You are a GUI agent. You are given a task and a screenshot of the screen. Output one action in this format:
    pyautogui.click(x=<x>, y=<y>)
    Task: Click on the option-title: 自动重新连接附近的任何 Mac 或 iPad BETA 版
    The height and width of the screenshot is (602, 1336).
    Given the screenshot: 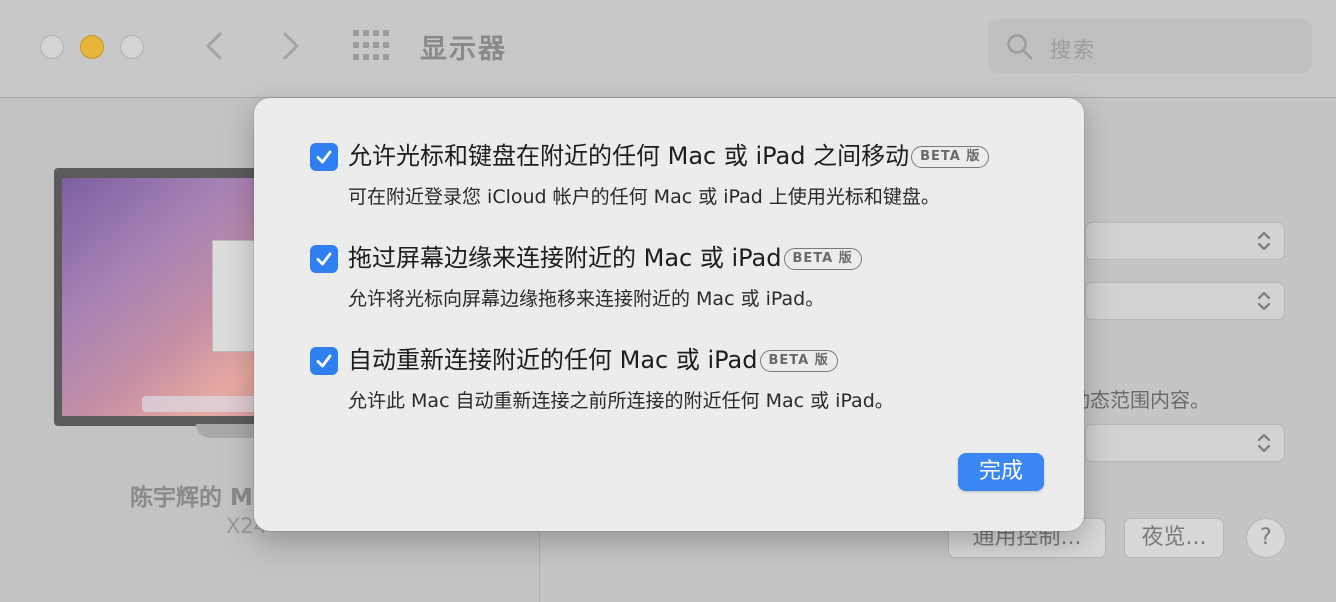 What is the action you would take?
    pyautogui.click(x=593, y=360)
    